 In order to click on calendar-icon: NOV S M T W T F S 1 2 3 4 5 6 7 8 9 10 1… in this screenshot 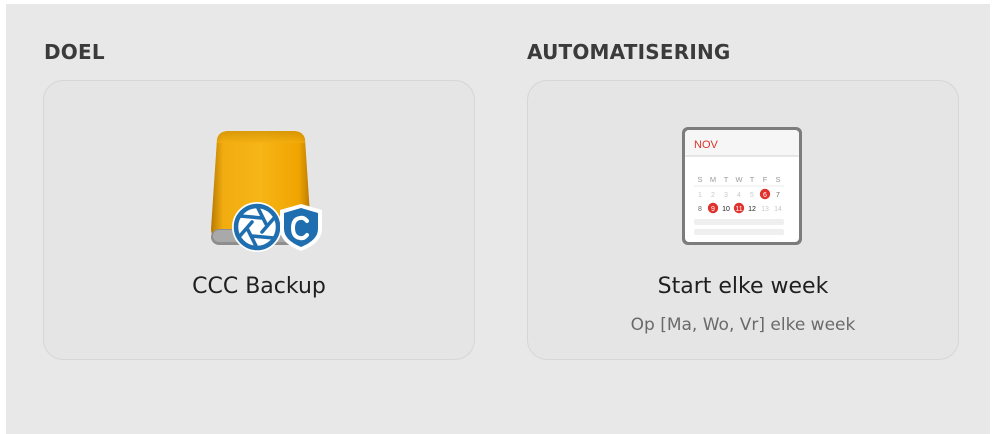, I will do `click(742, 186)`.